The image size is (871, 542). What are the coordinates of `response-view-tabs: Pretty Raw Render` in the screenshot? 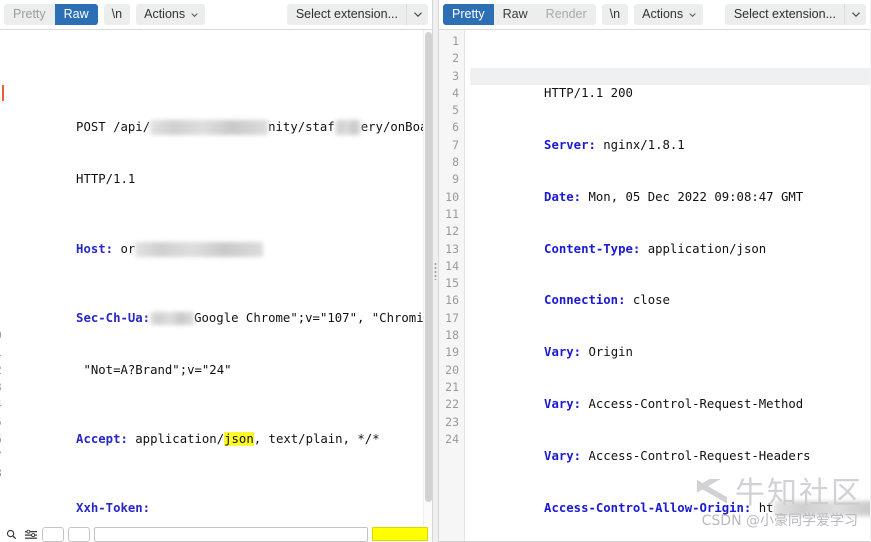 It's located at (519, 14).